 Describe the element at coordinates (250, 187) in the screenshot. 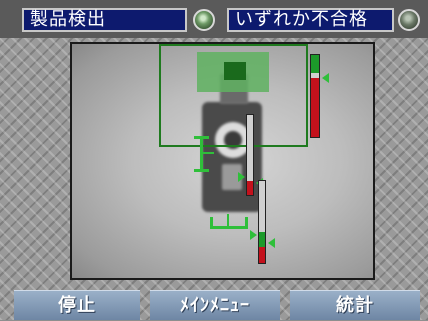

I see `meter-2-ng-zone` at that location.